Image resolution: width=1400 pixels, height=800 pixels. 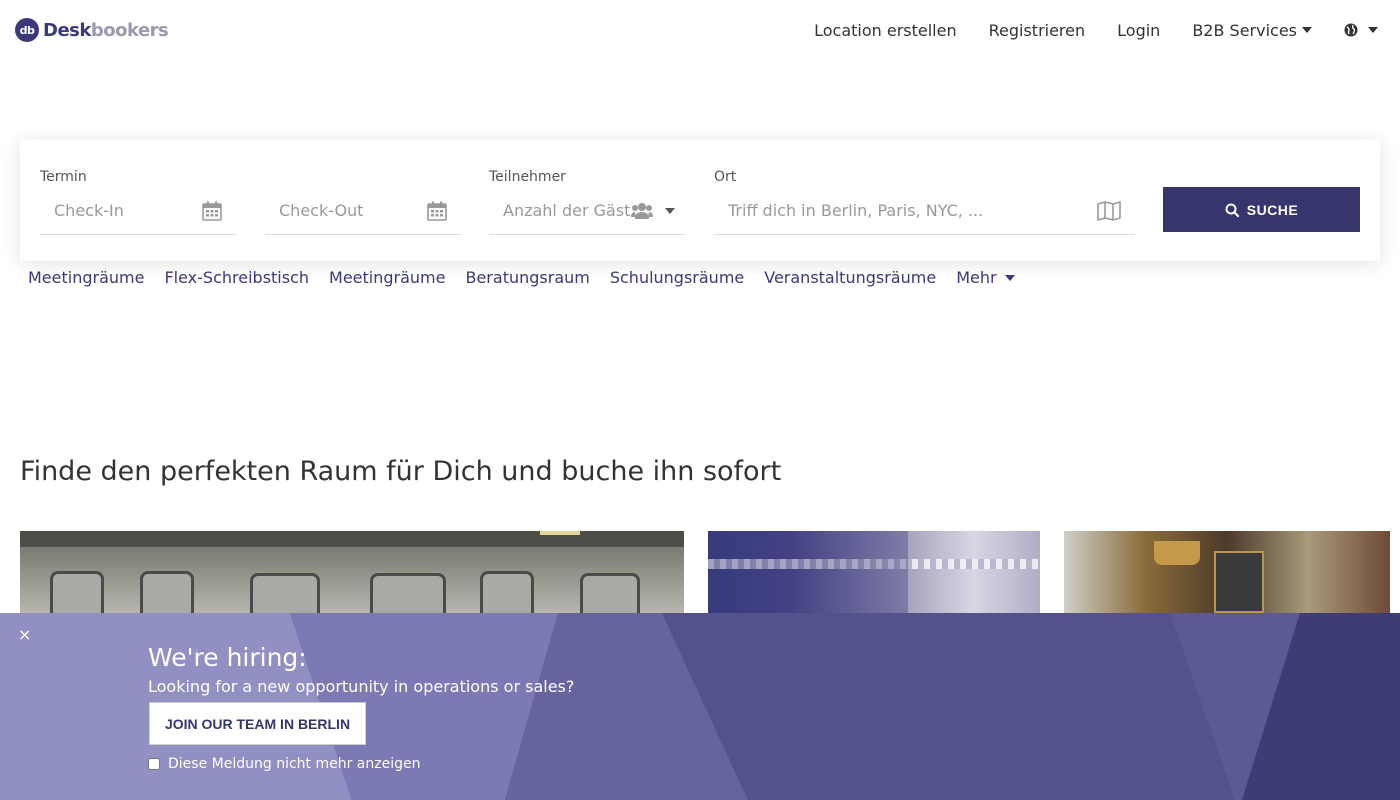 What do you see at coordinates (1138, 30) in the screenshot?
I see `nav-login: Login` at bounding box center [1138, 30].